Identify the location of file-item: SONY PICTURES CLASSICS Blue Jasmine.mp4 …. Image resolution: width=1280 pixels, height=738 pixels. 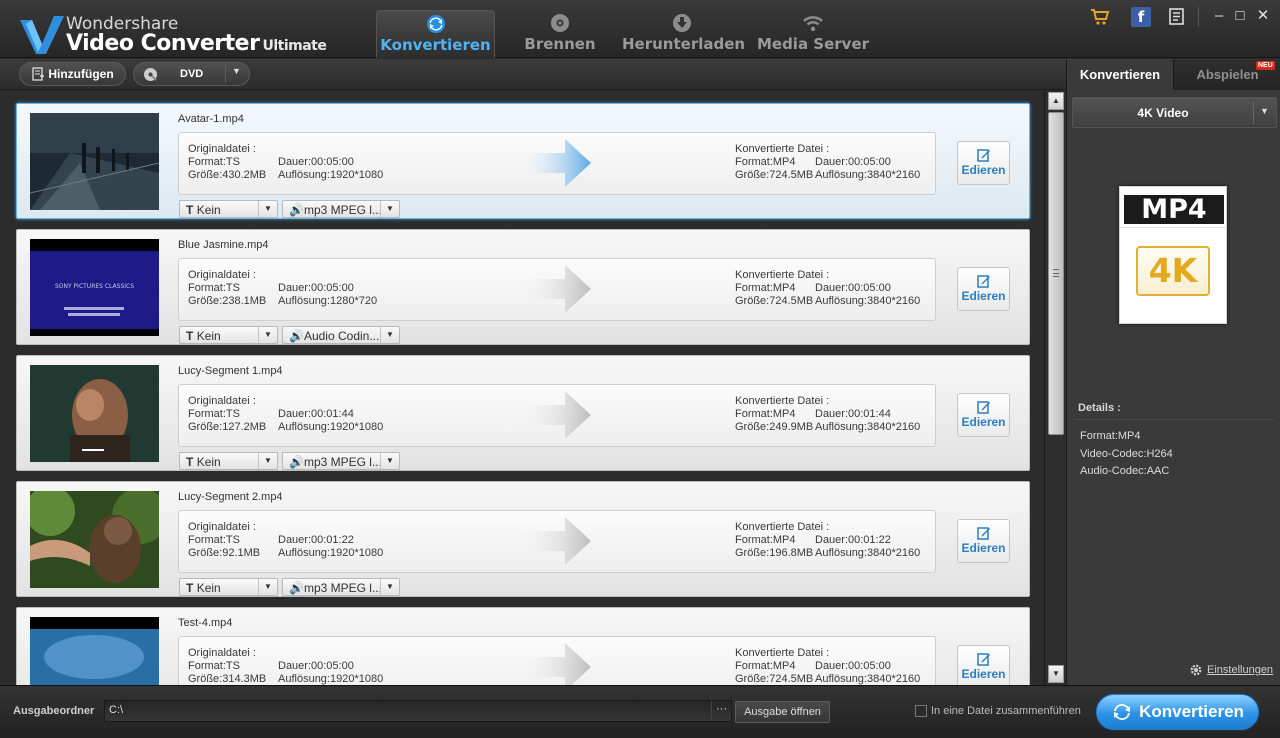
(523, 287).